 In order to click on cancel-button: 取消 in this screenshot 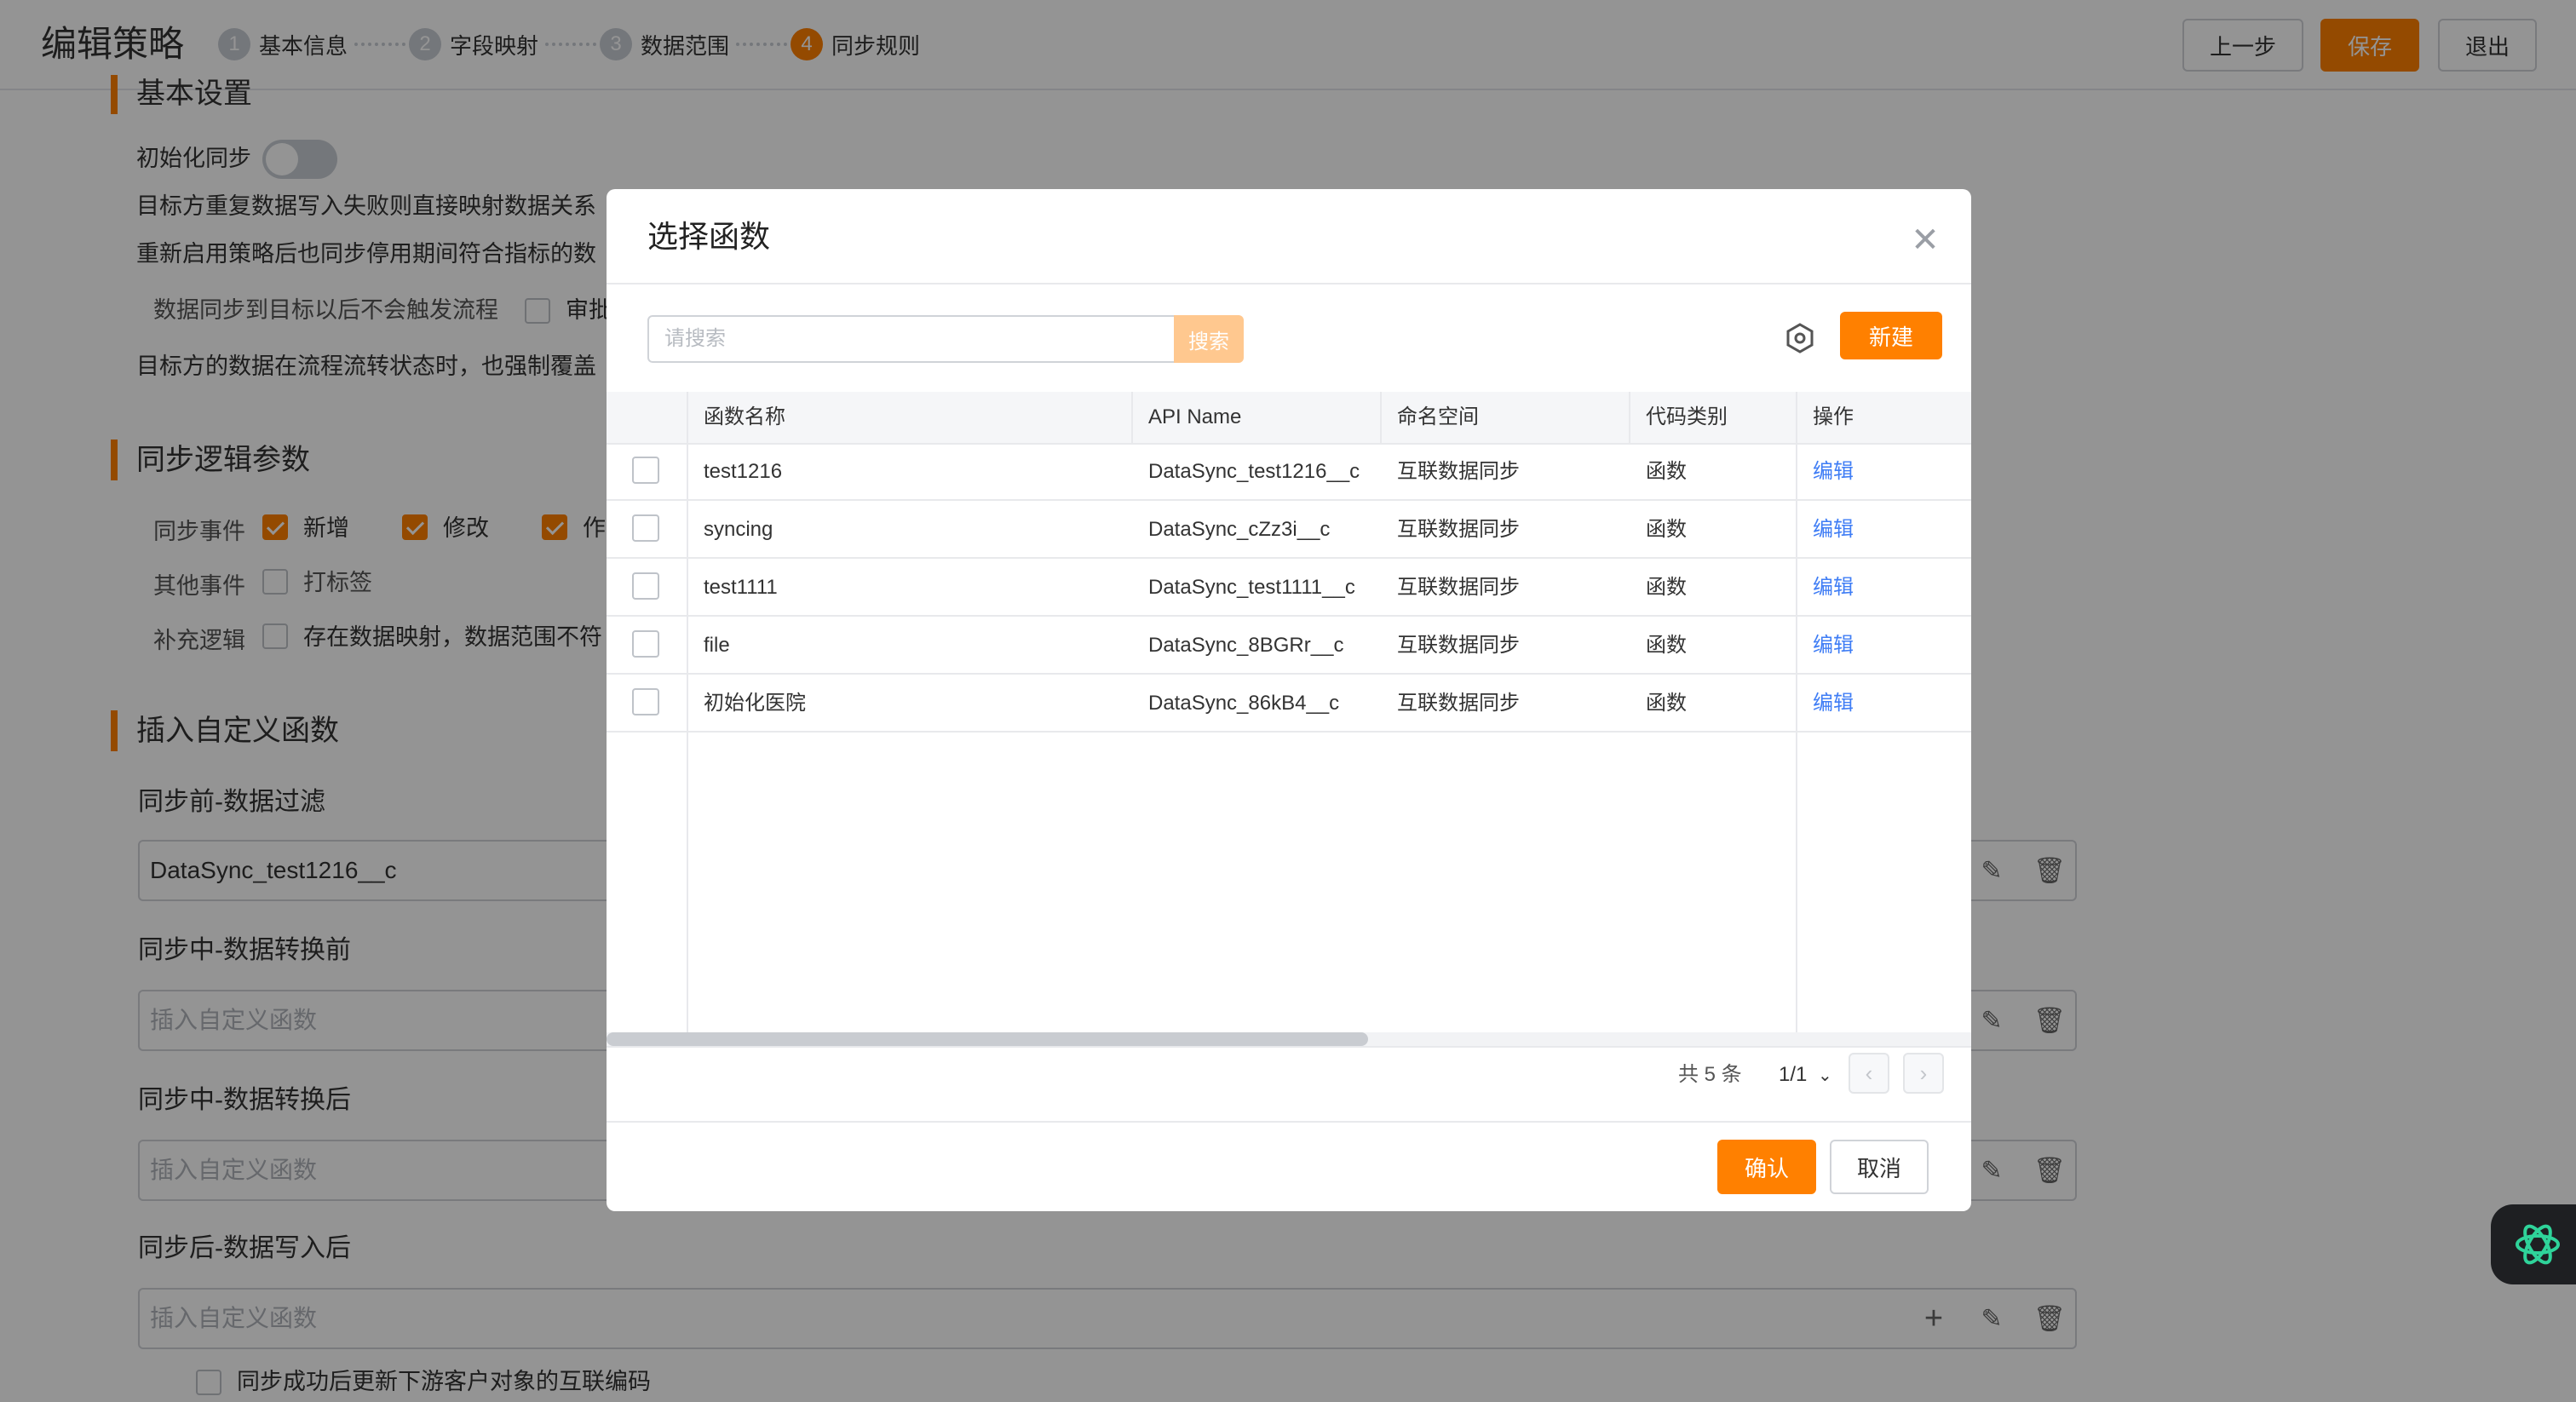, I will do `click(1880, 1167)`.